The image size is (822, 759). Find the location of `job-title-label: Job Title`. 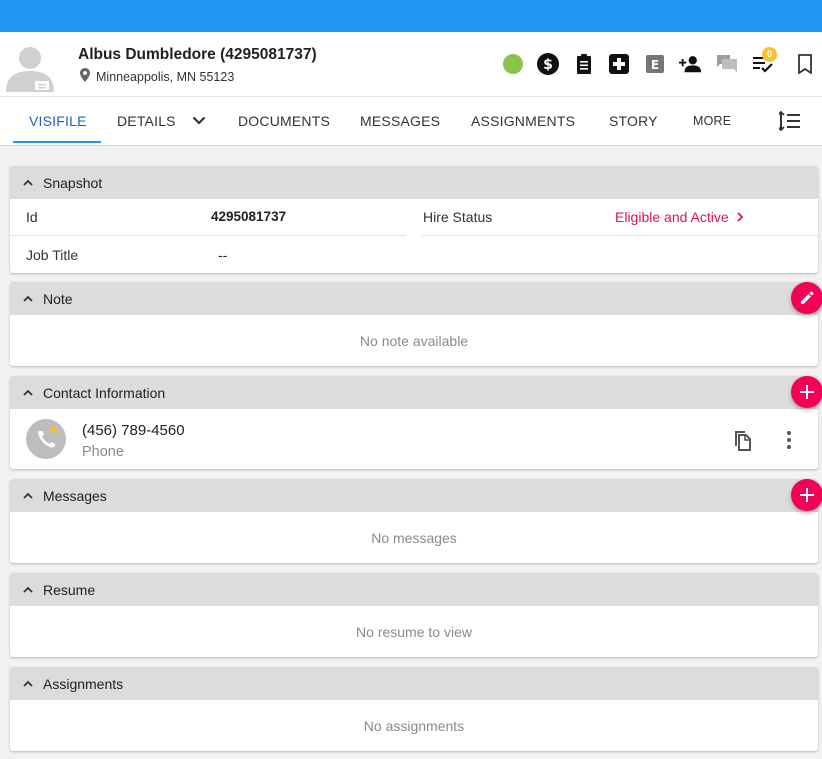

job-title-label: Job Title is located at coordinates (52, 255).